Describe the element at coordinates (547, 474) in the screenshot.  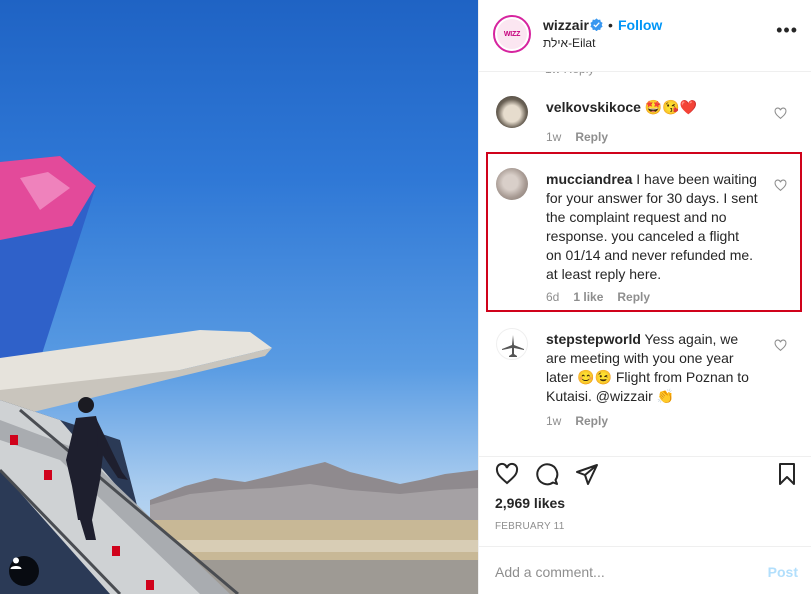
I see `comment-icon` at that location.